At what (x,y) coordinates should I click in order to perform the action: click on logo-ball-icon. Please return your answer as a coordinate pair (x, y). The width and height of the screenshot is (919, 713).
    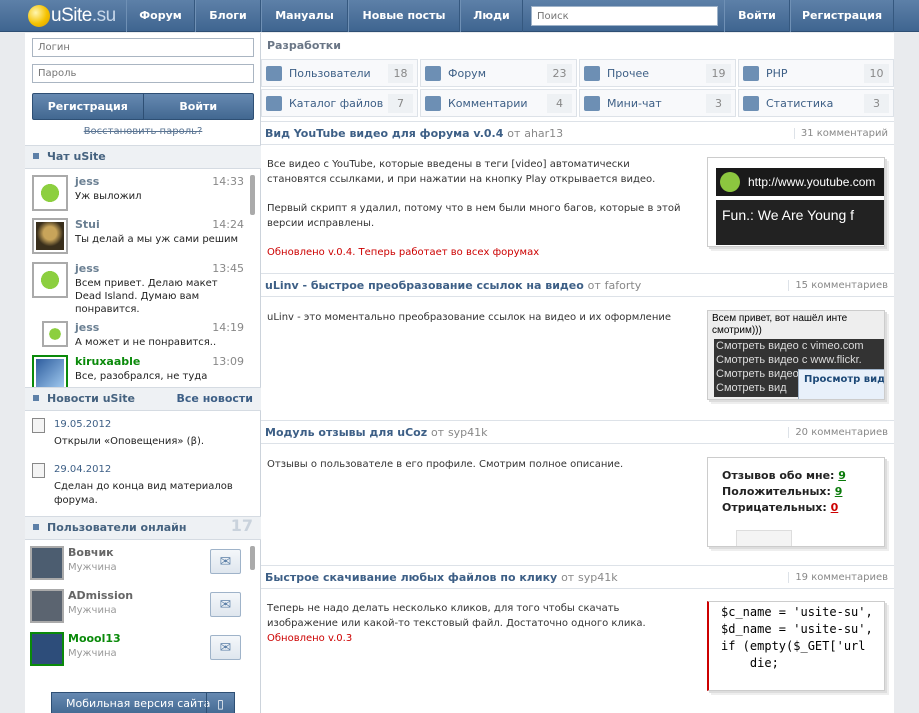
    Looking at the image, I should click on (39, 16).